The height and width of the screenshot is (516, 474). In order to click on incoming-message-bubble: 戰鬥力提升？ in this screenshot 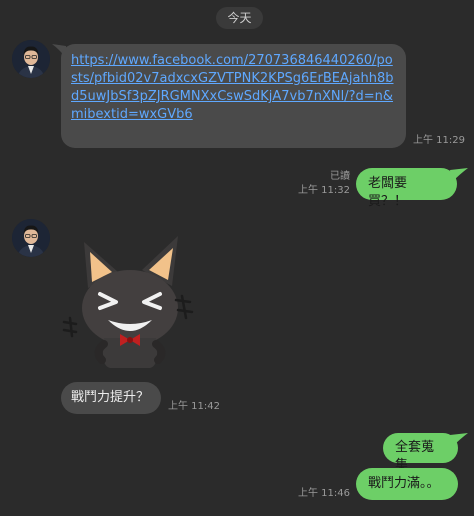, I will do `click(111, 398)`.